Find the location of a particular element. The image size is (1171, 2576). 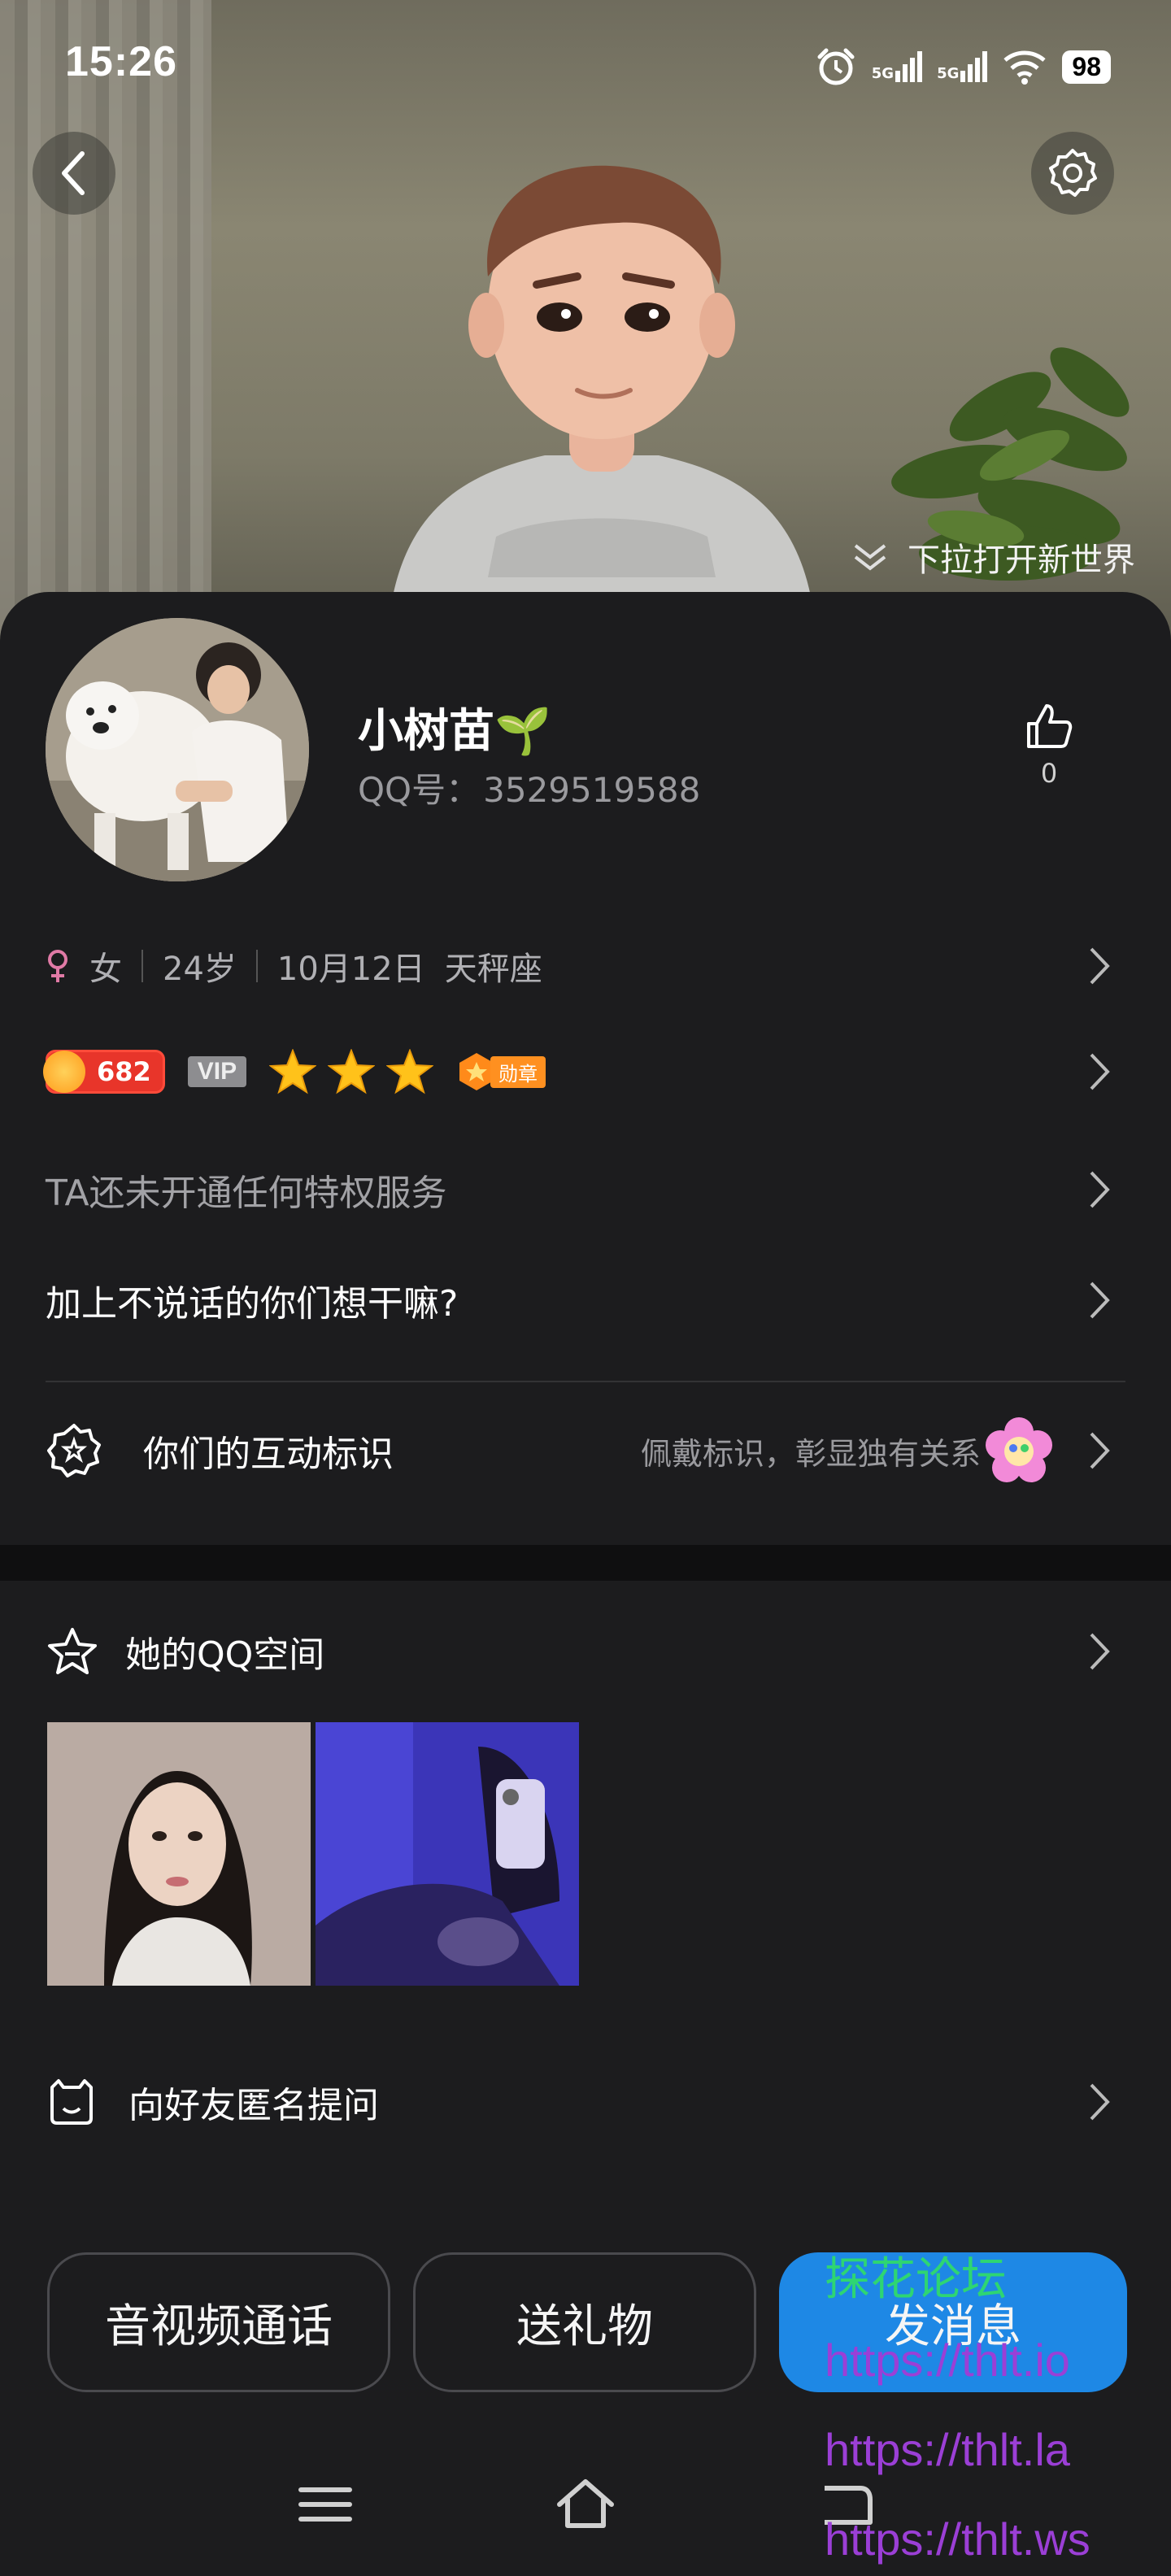

wifi-icon is located at coordinates (1025, 67).